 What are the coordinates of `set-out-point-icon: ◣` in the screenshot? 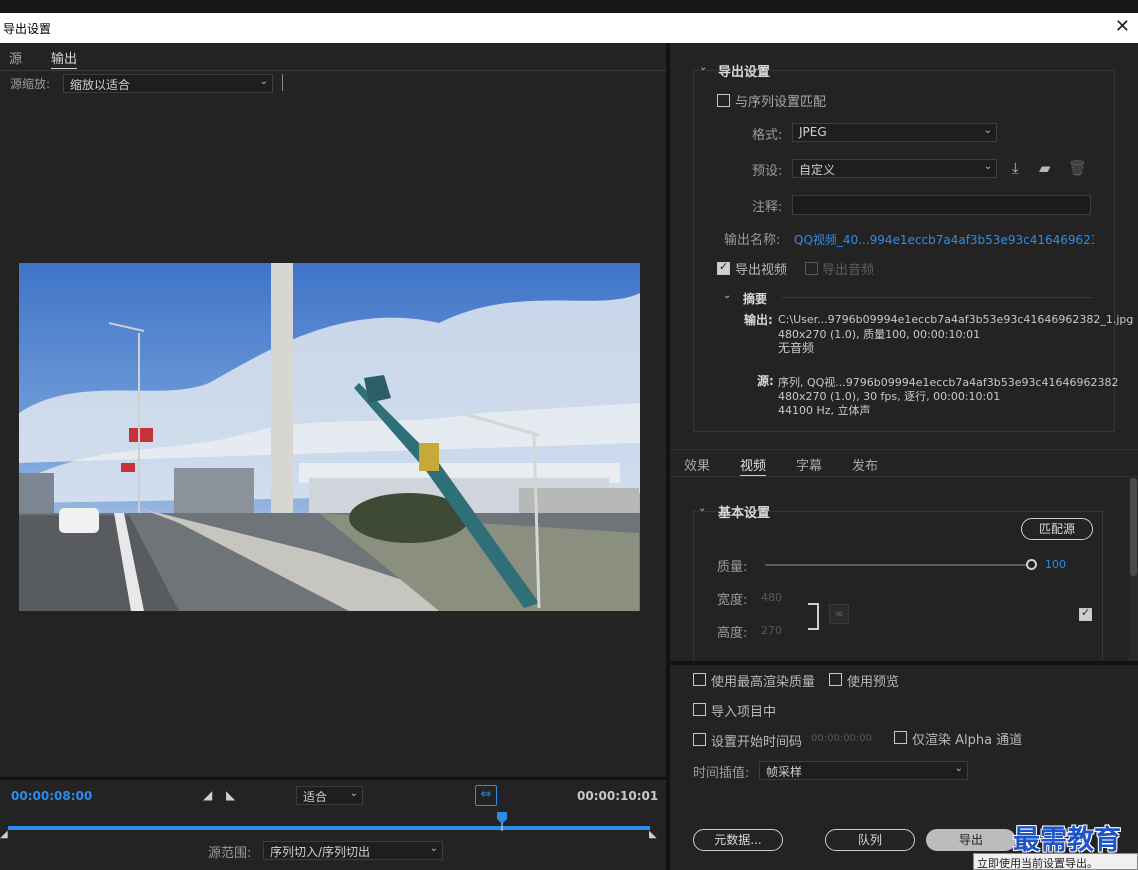 It's located at (230, 795).